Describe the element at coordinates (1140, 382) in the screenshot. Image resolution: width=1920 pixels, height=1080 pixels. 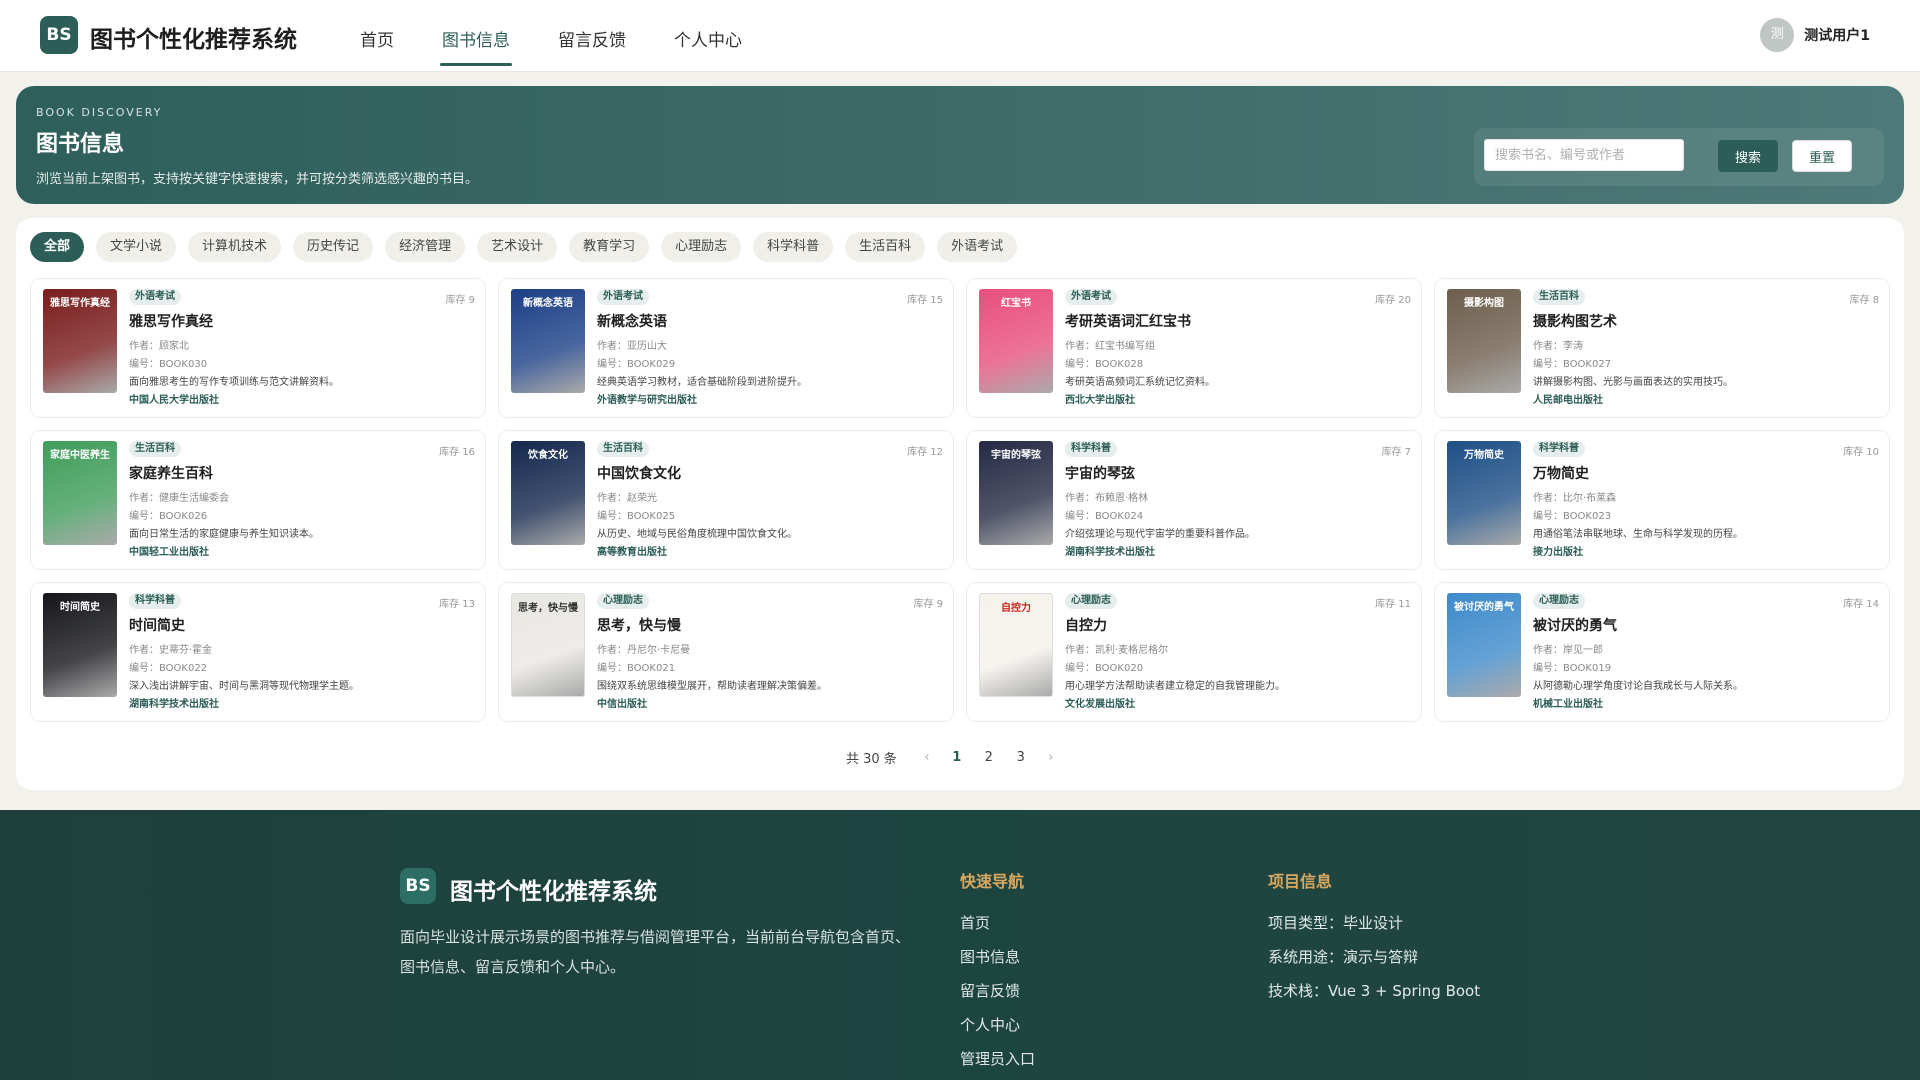
I see `book-description: 考研英语高频词汇系统记忆资料。` at that location.